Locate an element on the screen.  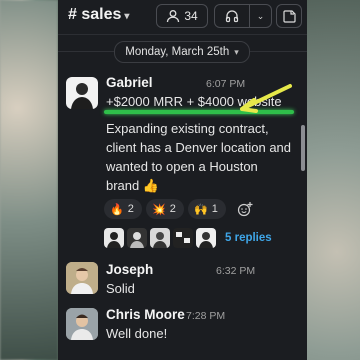
replies-link: 5 replies is located at coordinates (248, 238).